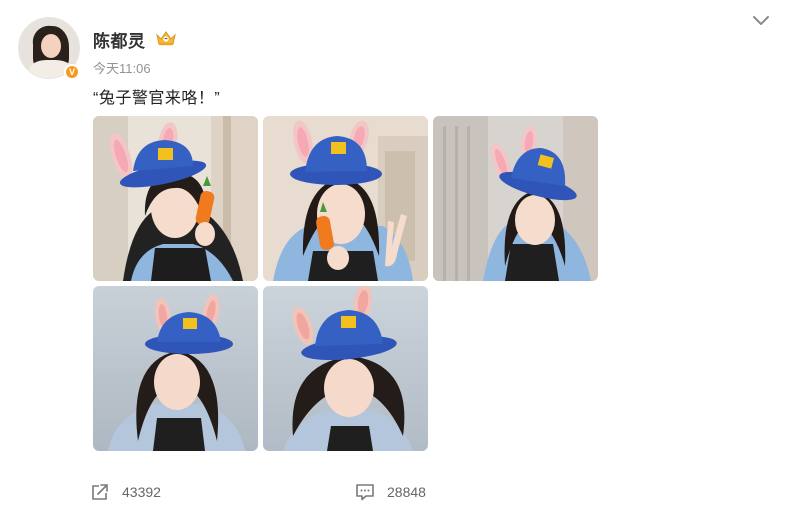  Describe the element at coordinates (119, 39) in the screenshot. I see `author-name: 陈都灵` at that location.